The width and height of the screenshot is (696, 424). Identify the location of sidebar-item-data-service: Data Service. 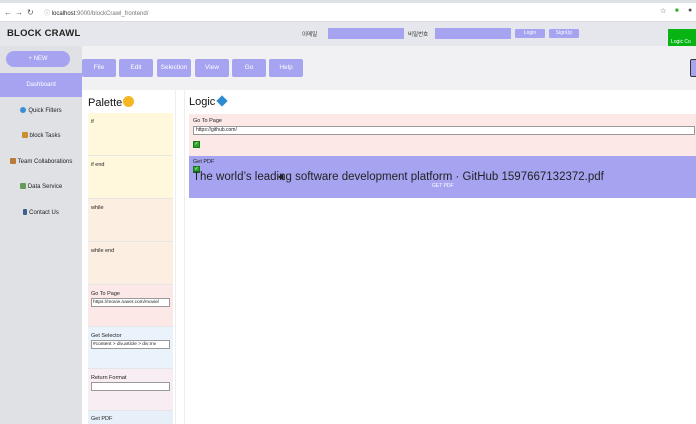
(41, 187).